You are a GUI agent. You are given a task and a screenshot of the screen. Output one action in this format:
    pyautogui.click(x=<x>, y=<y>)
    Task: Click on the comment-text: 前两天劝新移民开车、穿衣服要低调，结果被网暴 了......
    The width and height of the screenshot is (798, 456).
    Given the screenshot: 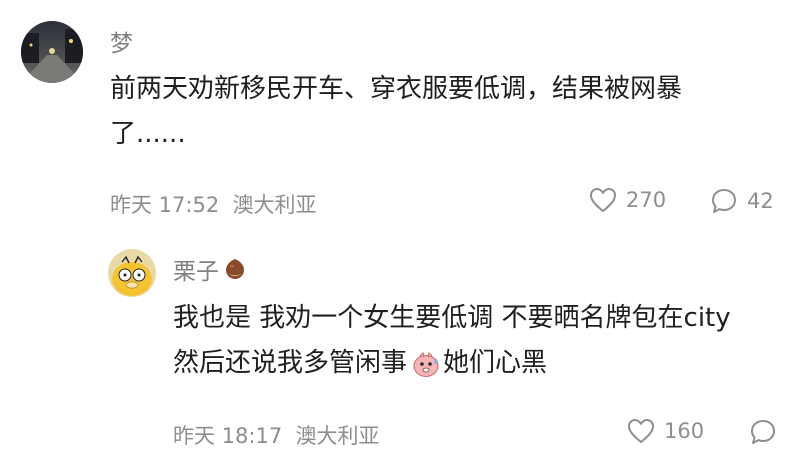 What is the action you would take?
    pyautogui.click(x=396, y=112)
    